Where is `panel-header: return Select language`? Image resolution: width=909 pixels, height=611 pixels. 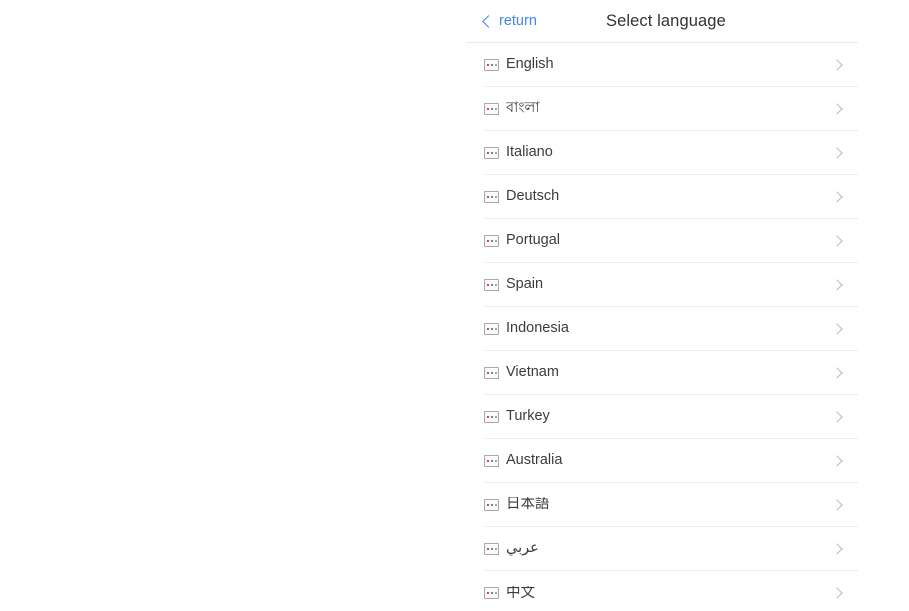 panel-header: return Select language is located at coordinates (662, 21).